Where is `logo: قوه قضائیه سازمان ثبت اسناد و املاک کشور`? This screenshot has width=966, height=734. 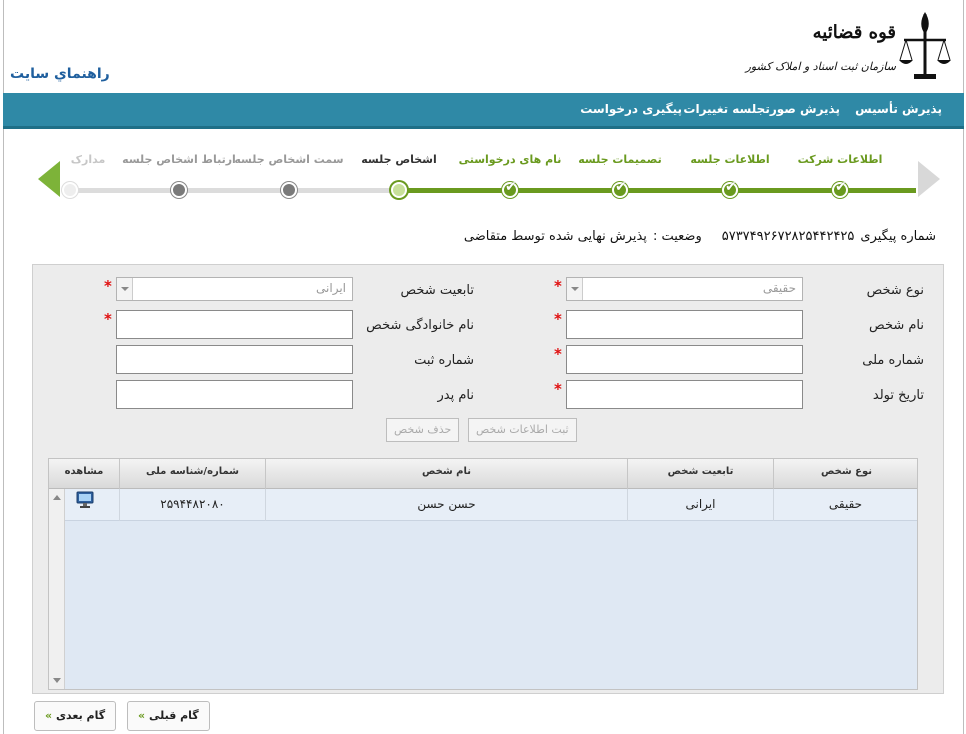
logo: قوه قضائیه سازمان ثبت اسناد و املاک کشور is located at coordinates (849, 47).